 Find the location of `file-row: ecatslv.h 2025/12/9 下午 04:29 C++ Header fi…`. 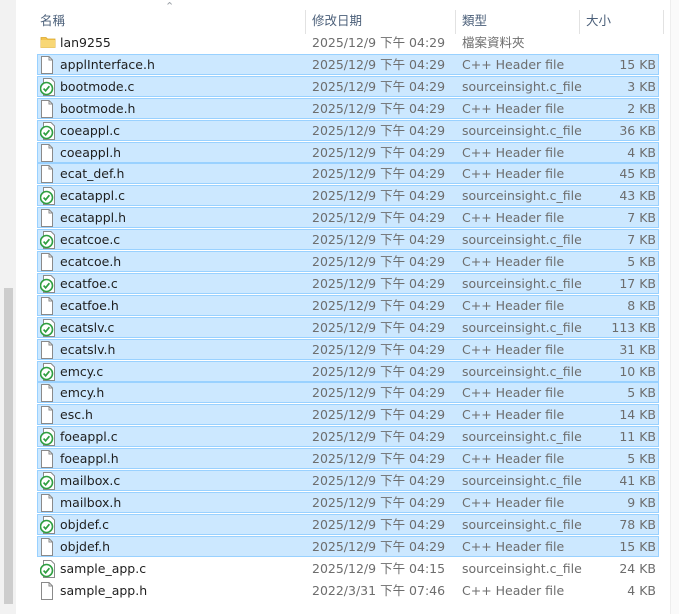

file-row: ecatslv.h 2025/12/9 下午 04:29 C++ Header fi… is located at coordinates (339, 349).